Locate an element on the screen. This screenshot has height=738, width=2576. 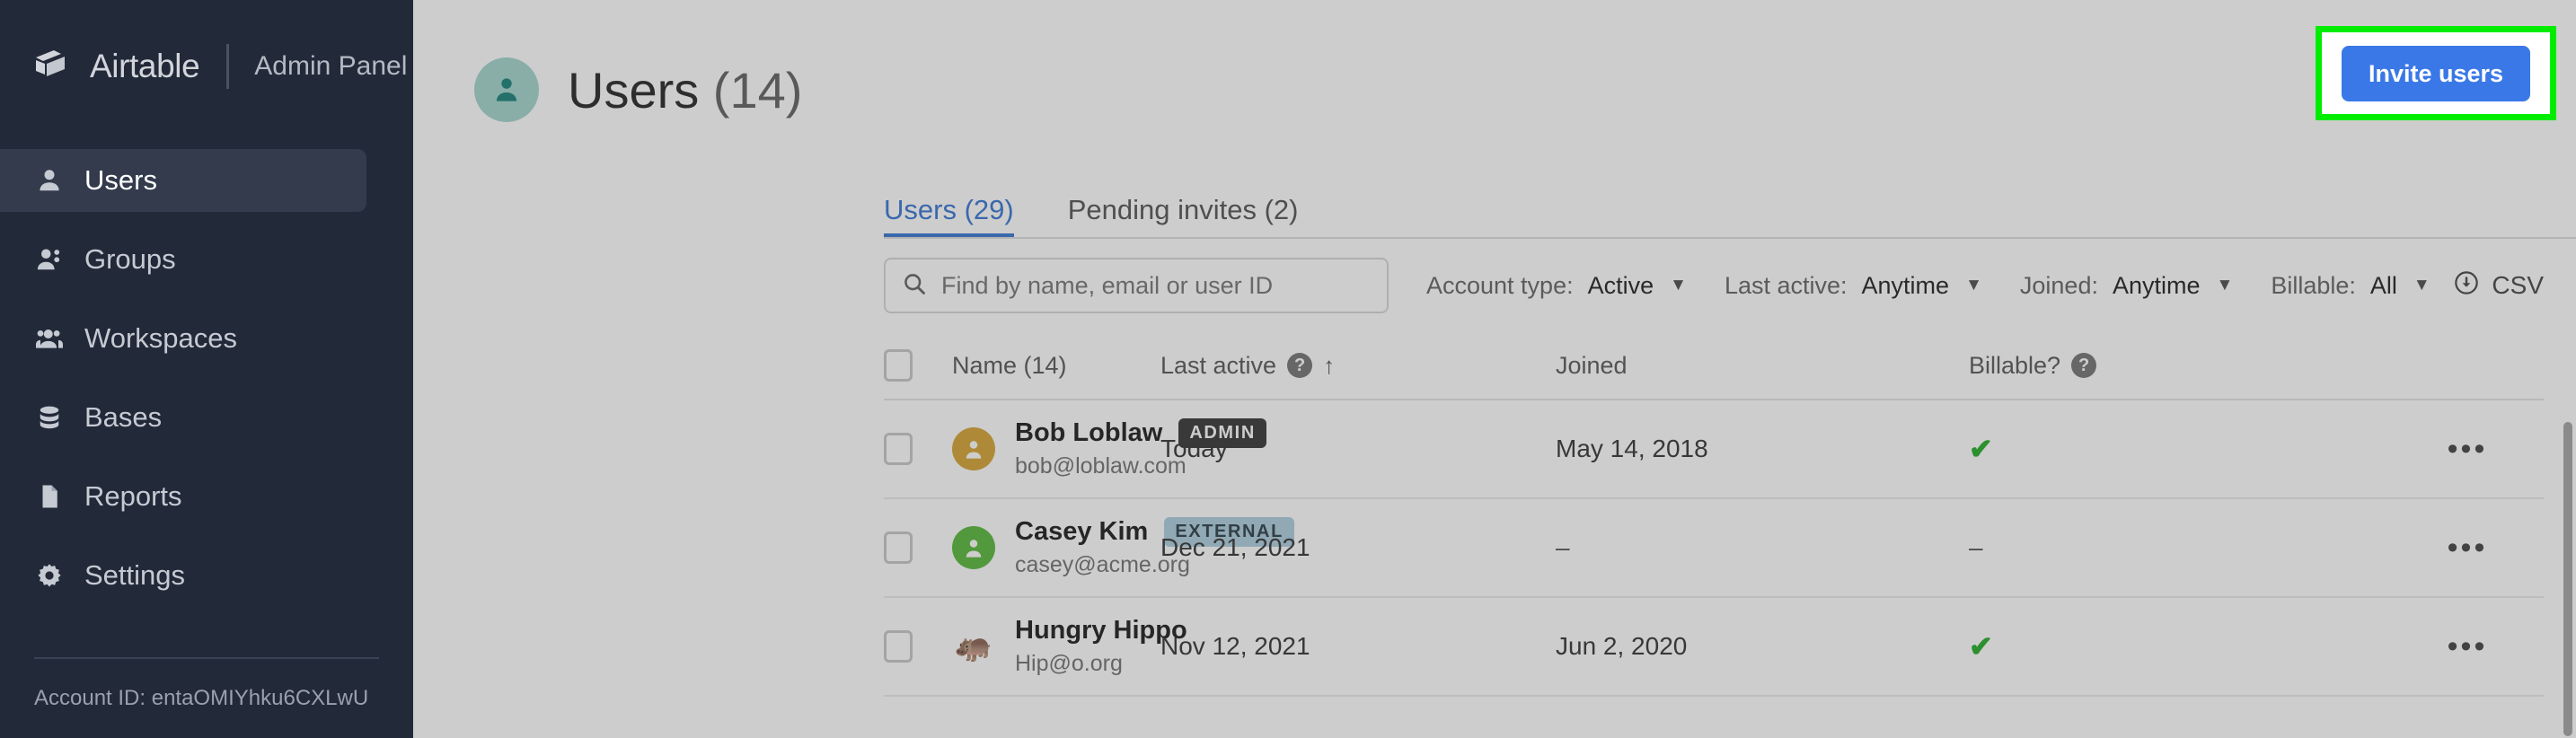
user-cell: 🦛 Hungry Hippo Hip@o.org is located at coordinates (1069, 646).